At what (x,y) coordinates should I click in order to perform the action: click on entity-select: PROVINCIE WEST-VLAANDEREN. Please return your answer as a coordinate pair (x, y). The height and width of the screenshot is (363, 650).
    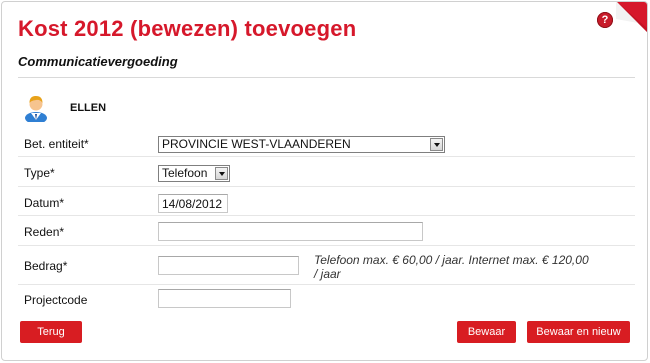
    Looking at the image, I should click on (301, 144).